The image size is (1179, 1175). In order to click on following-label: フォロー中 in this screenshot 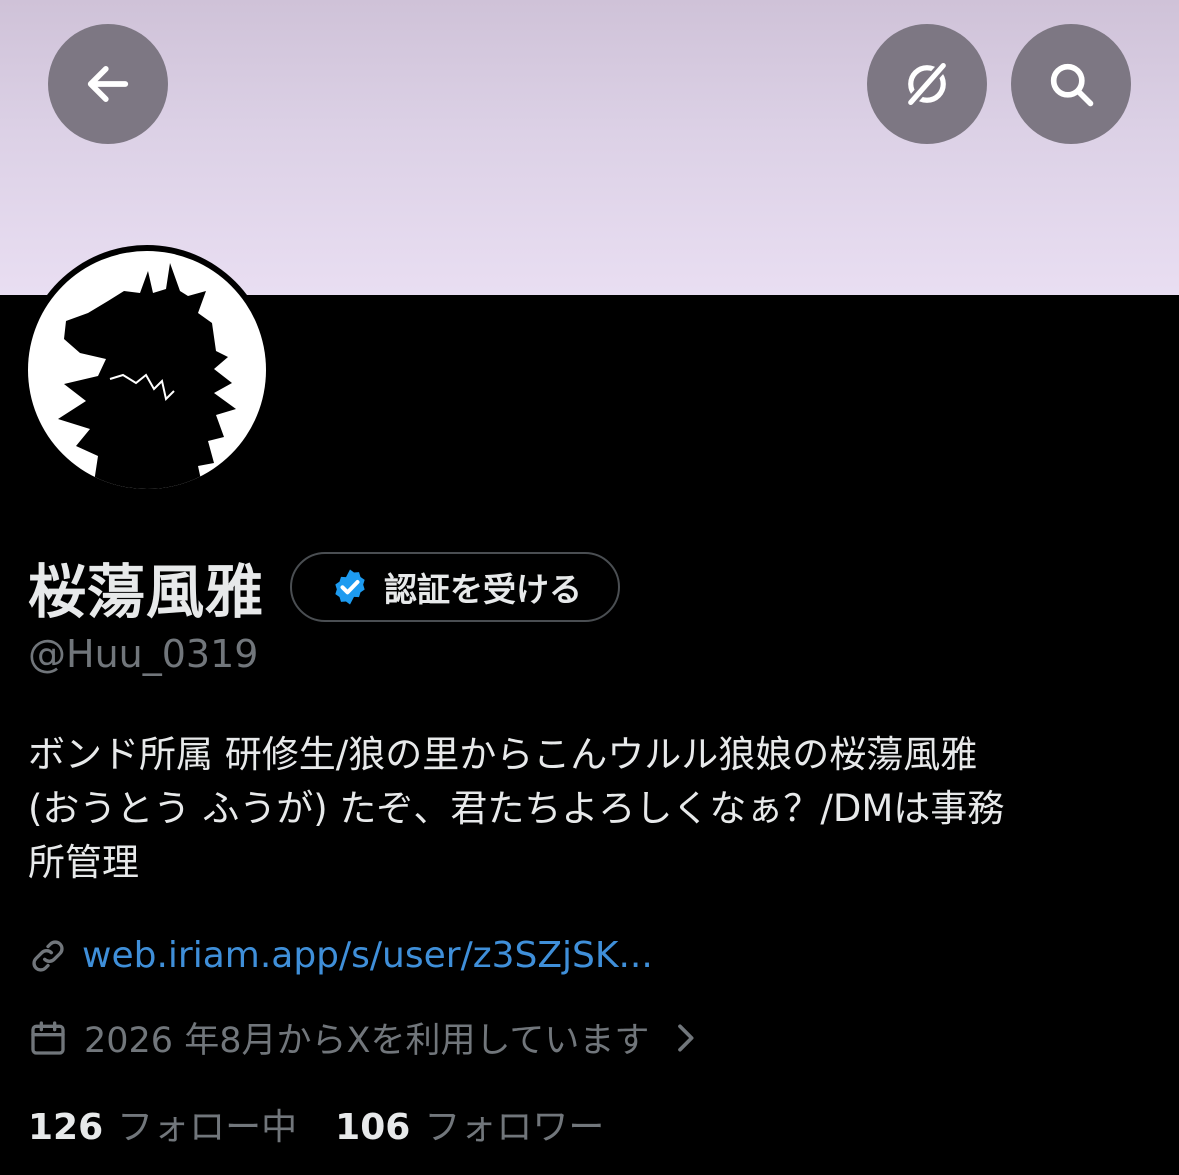, I will do `click(207, 1124)`.